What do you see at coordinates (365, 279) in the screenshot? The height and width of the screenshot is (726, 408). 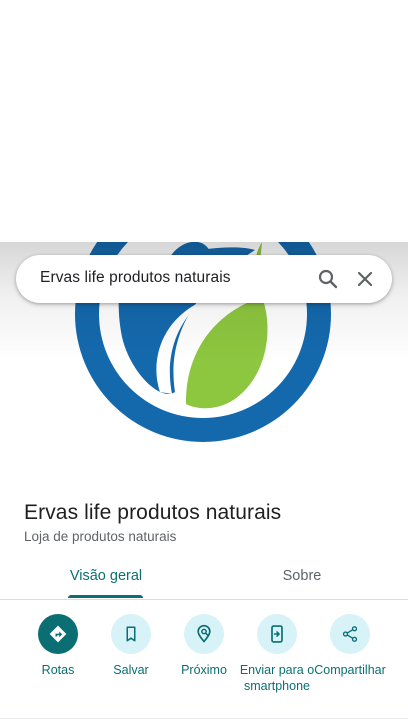 I see `close-icon` at bounding box center [365, 279].